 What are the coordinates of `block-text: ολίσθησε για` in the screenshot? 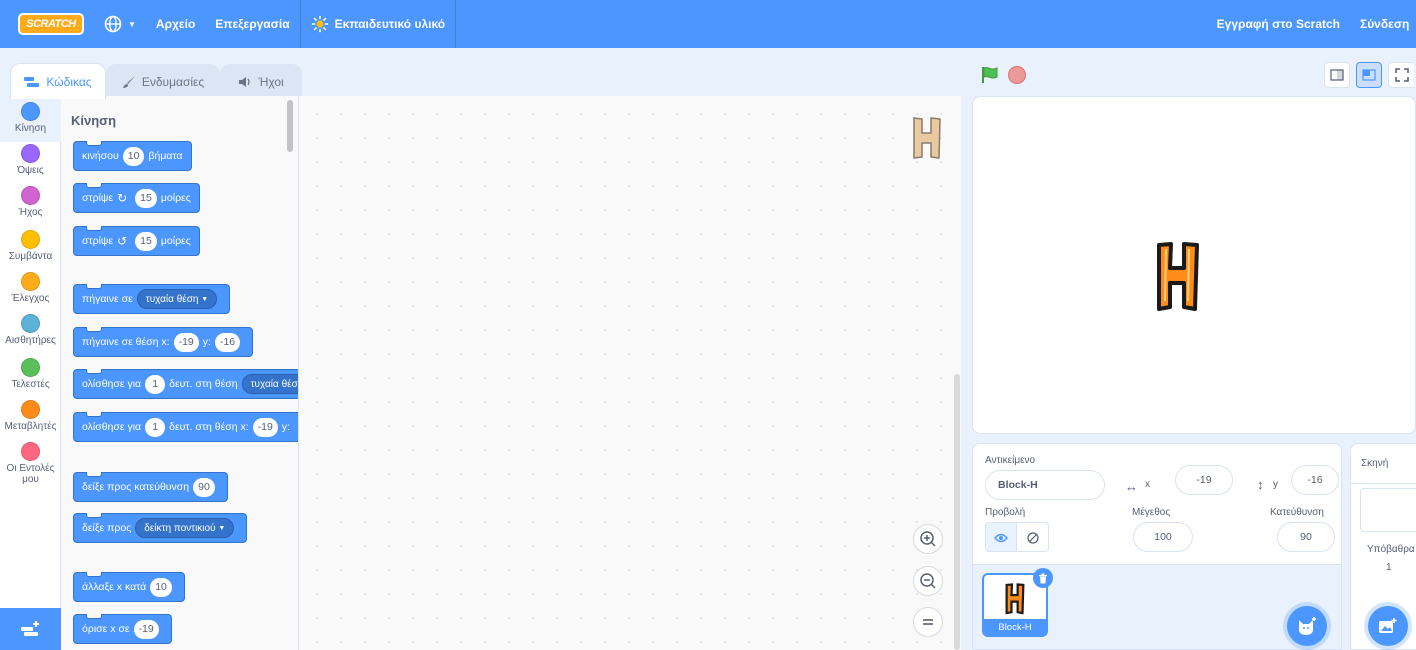 It's located at (112, 427).